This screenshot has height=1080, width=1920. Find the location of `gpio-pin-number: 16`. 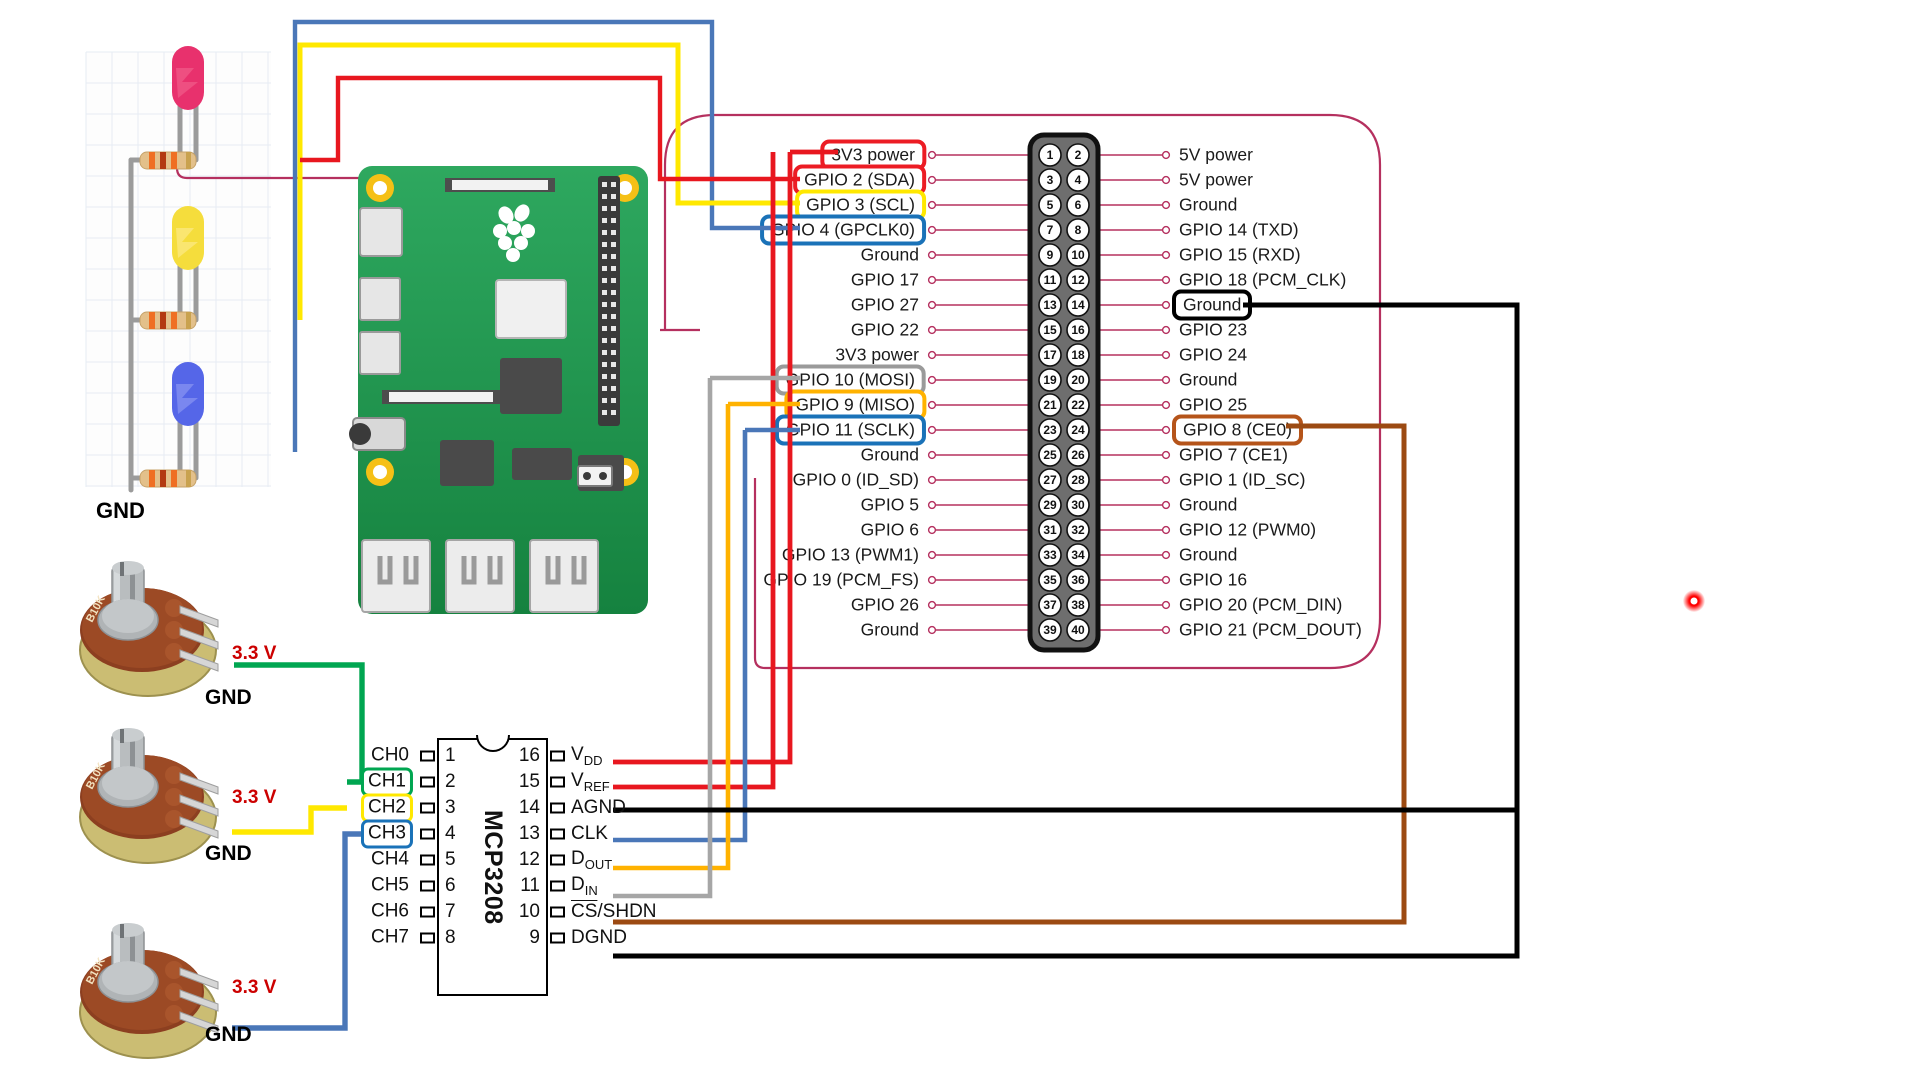

gpio-pin-number: 16 is located at coordinates (1078, 330).